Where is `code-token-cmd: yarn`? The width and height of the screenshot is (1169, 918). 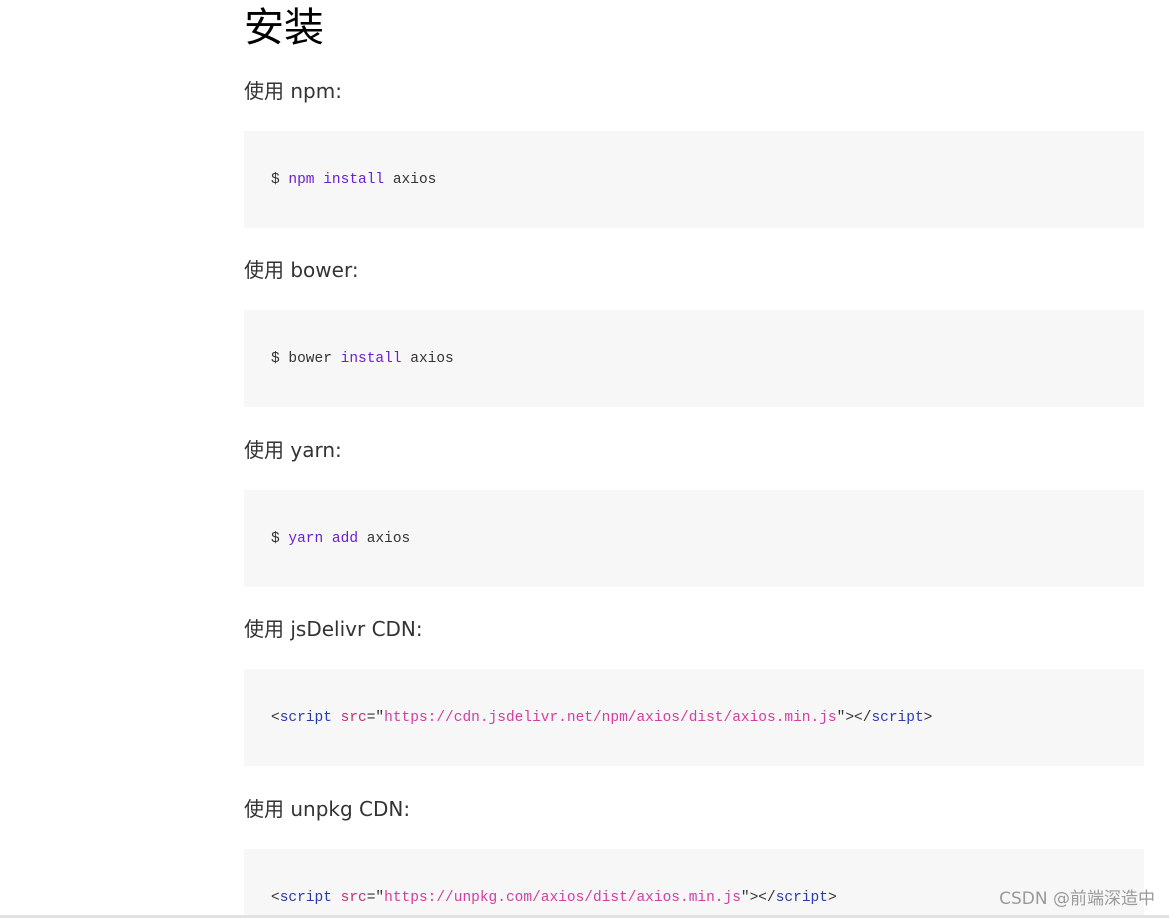
code-token-cmd: yarn is located at coordinates (306, 538).